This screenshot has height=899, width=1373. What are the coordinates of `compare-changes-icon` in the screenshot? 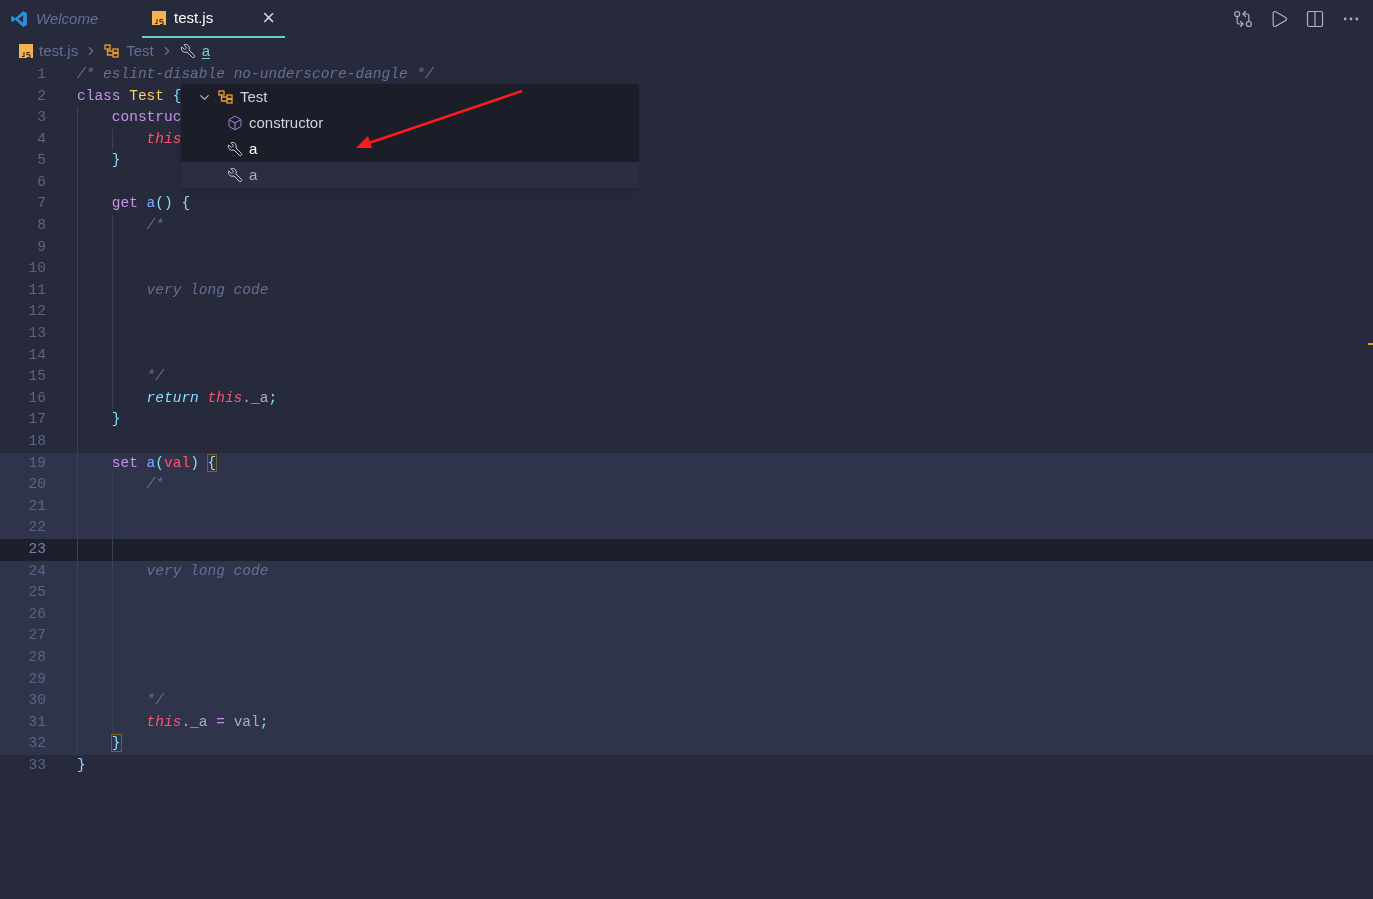 It's located at (1243, 19).